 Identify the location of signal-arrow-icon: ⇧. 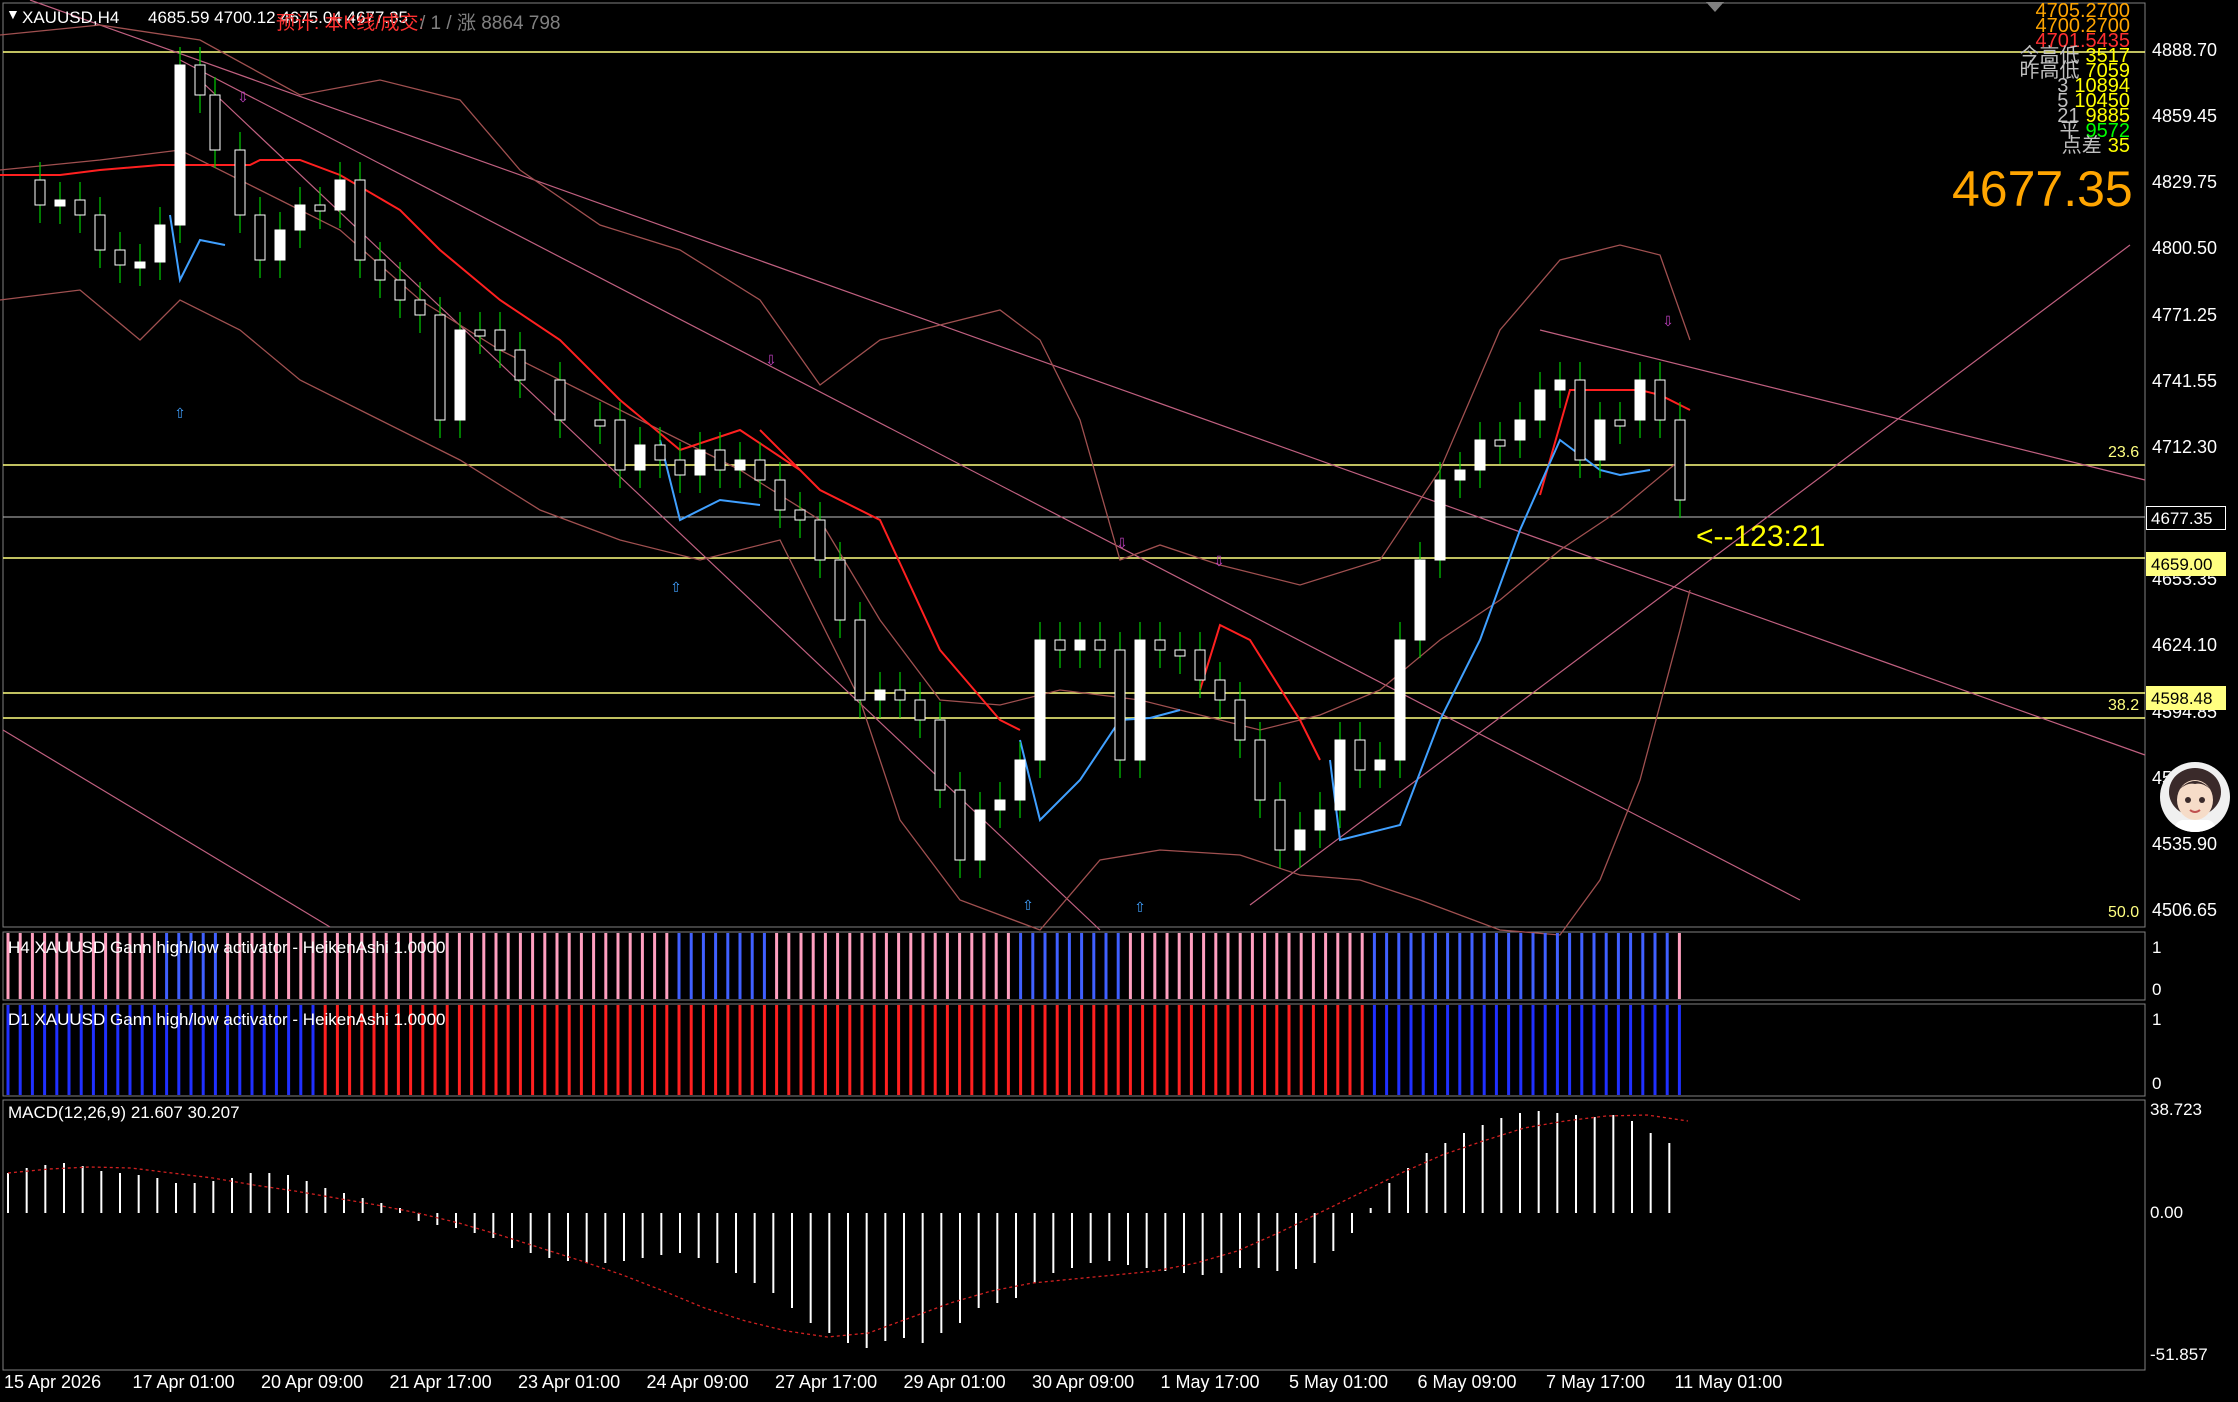
(180, 414).